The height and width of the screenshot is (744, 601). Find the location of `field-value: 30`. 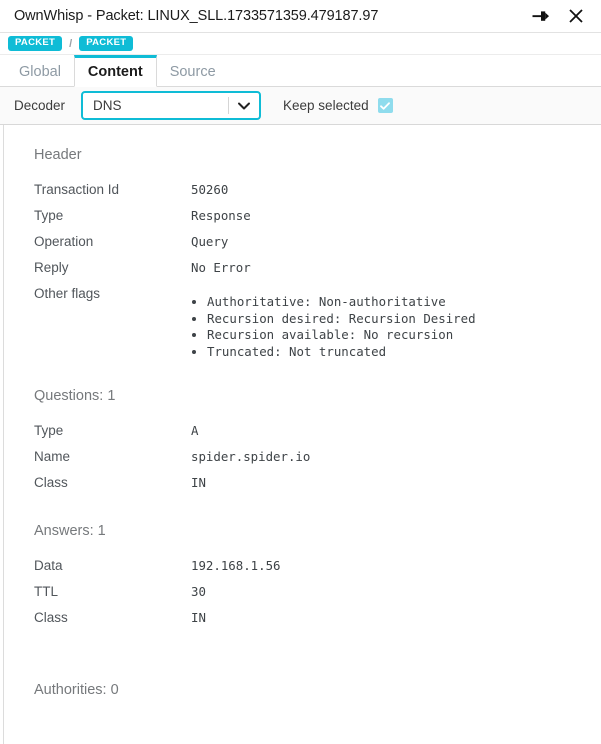

field-value: 30 is located at coordinates (198, 591).